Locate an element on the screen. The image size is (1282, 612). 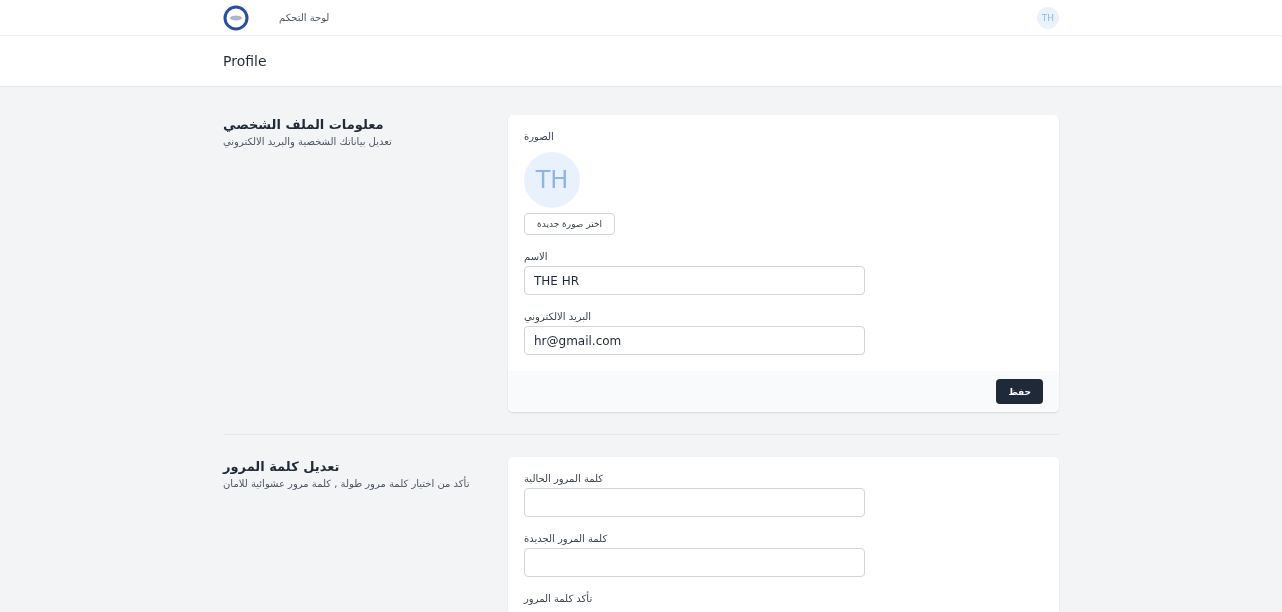
section-title: تعديل كلمة المرور is located at coordinates (281, 466).